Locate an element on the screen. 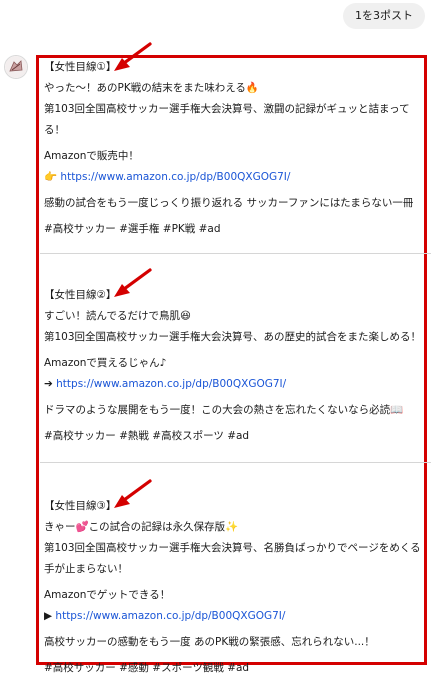 This screenshot has width=435, height=679. post-cta: Amazonで販売中！ is located at coordinates (91, 156).